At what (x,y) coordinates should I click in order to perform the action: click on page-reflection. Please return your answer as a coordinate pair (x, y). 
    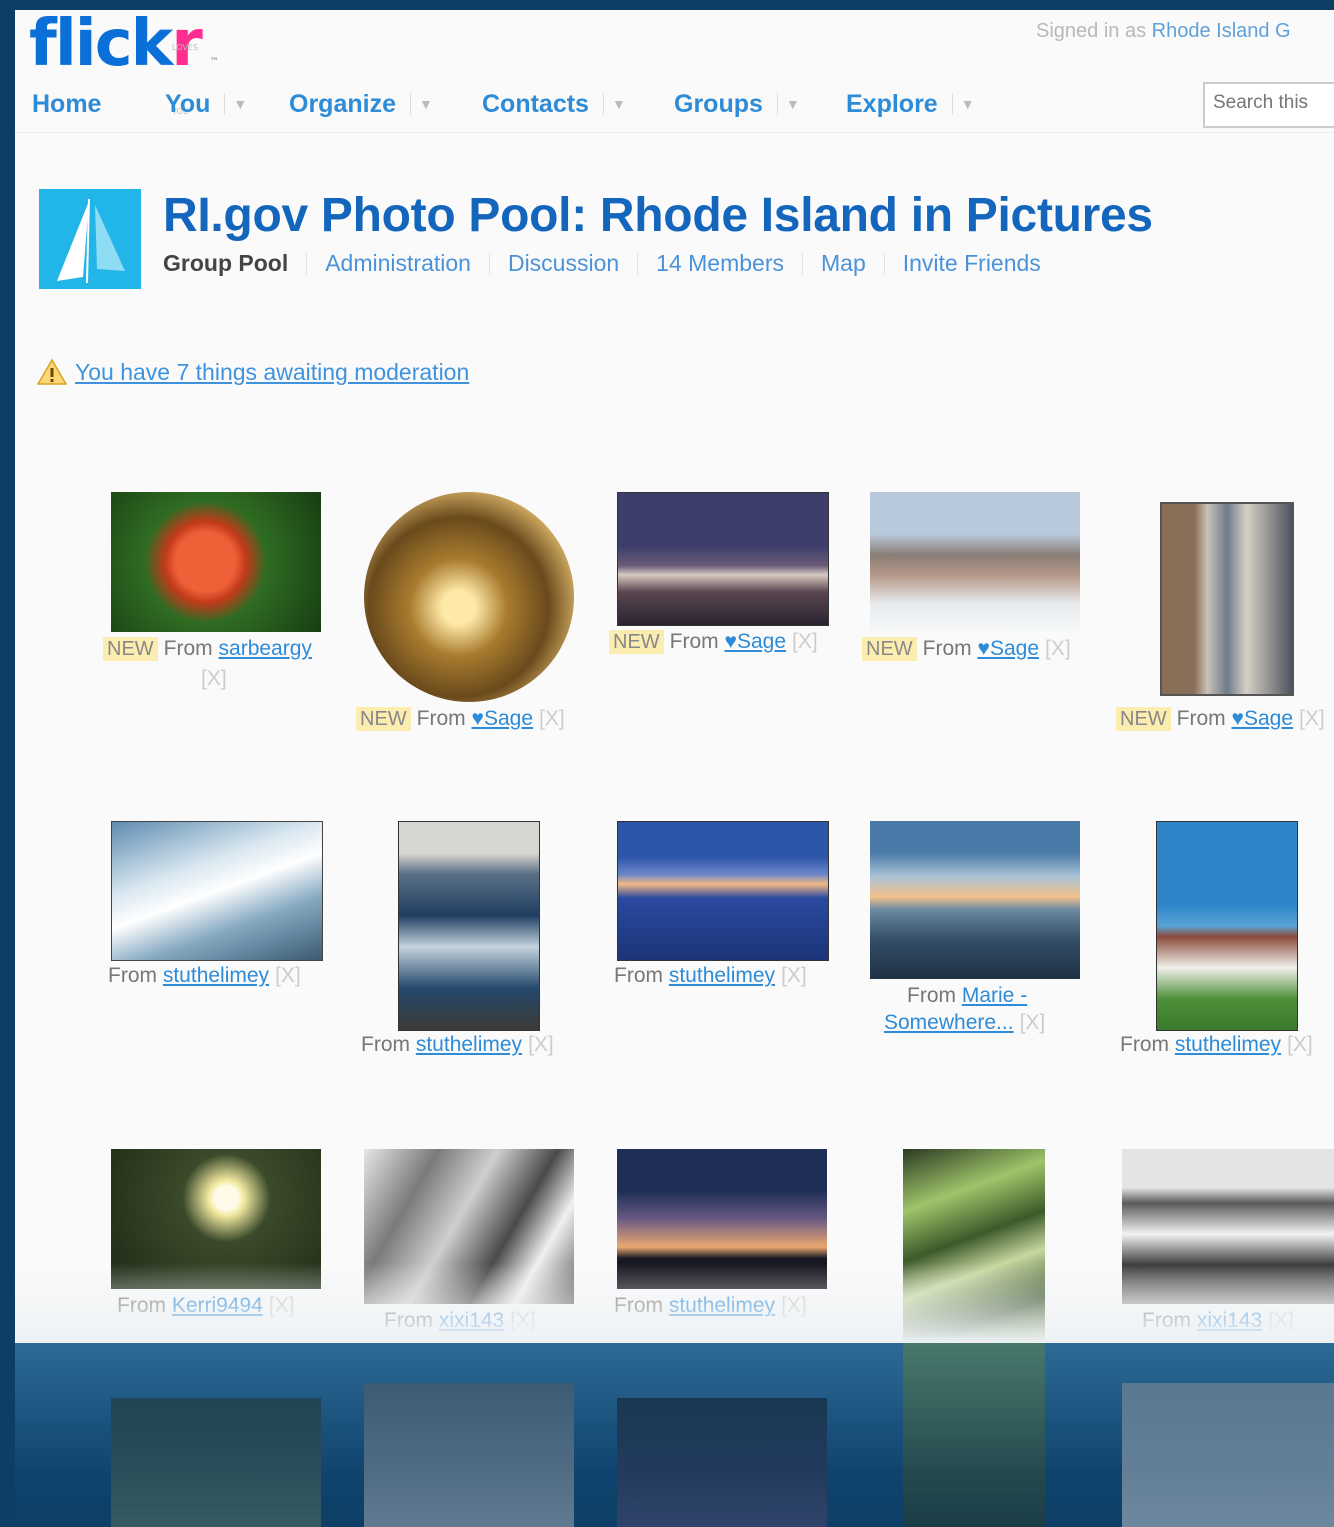
    Looking at the image, I should click on (674, 1435).